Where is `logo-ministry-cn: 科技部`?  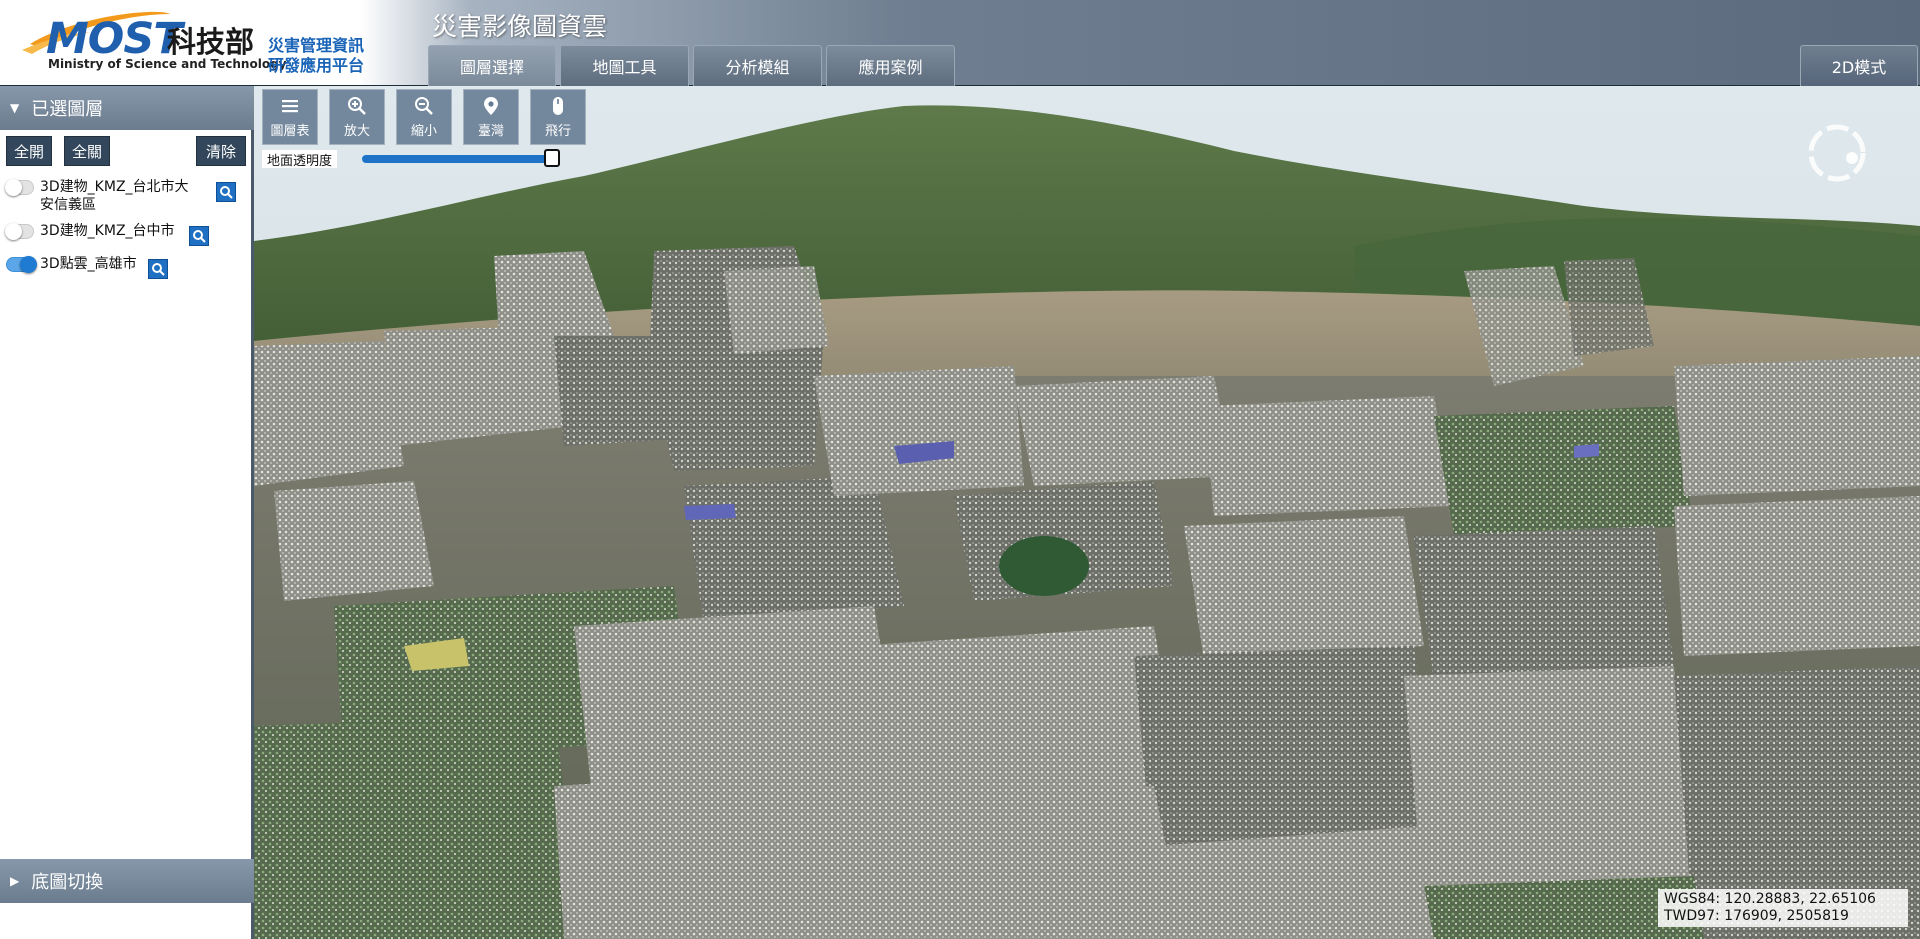
logo-ministry-cn: 科技部 is located at coordinates (211, 42).